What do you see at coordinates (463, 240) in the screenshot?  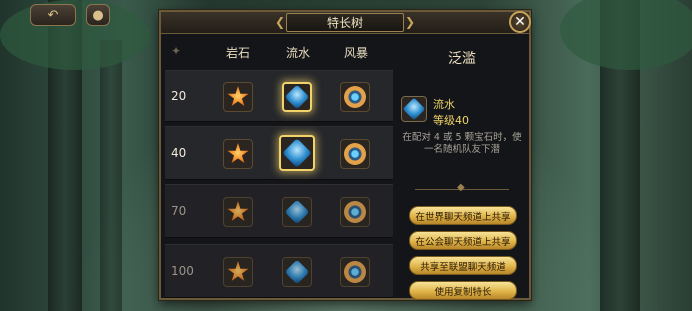 I see `share-guild-chat-button: 在公会聊天频道上共享` at bounding box center [463, 240].